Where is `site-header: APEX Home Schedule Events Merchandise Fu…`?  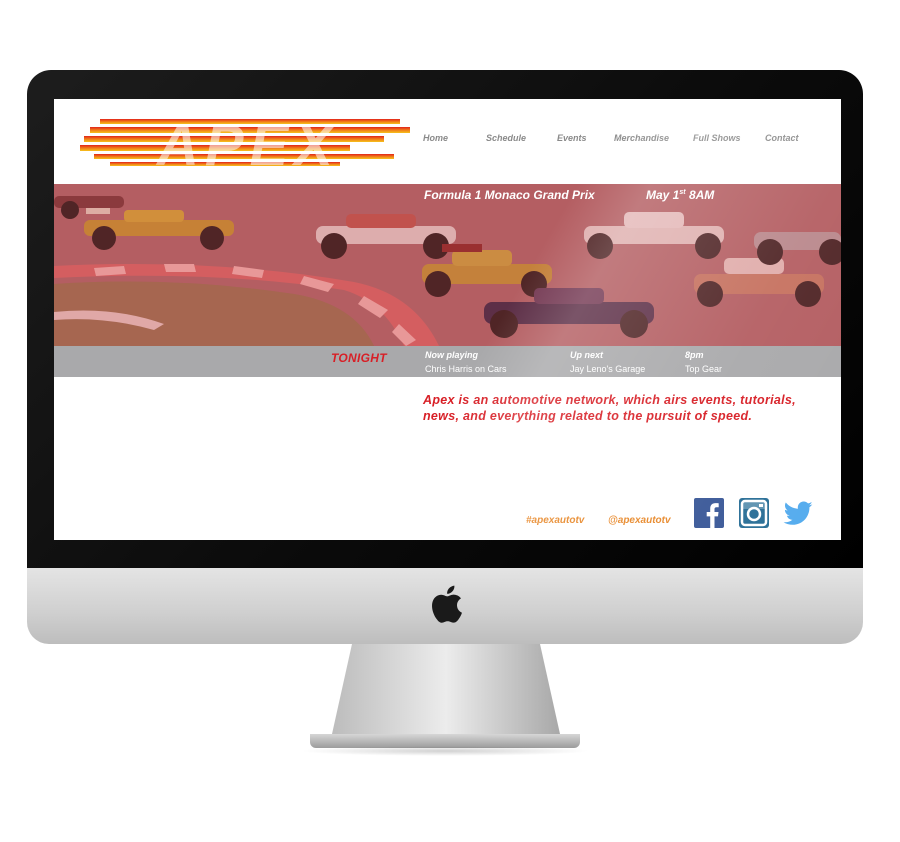
site-header: APEX Home Schedule Events Merchandise Fu… is located at coordinates (447, 141).